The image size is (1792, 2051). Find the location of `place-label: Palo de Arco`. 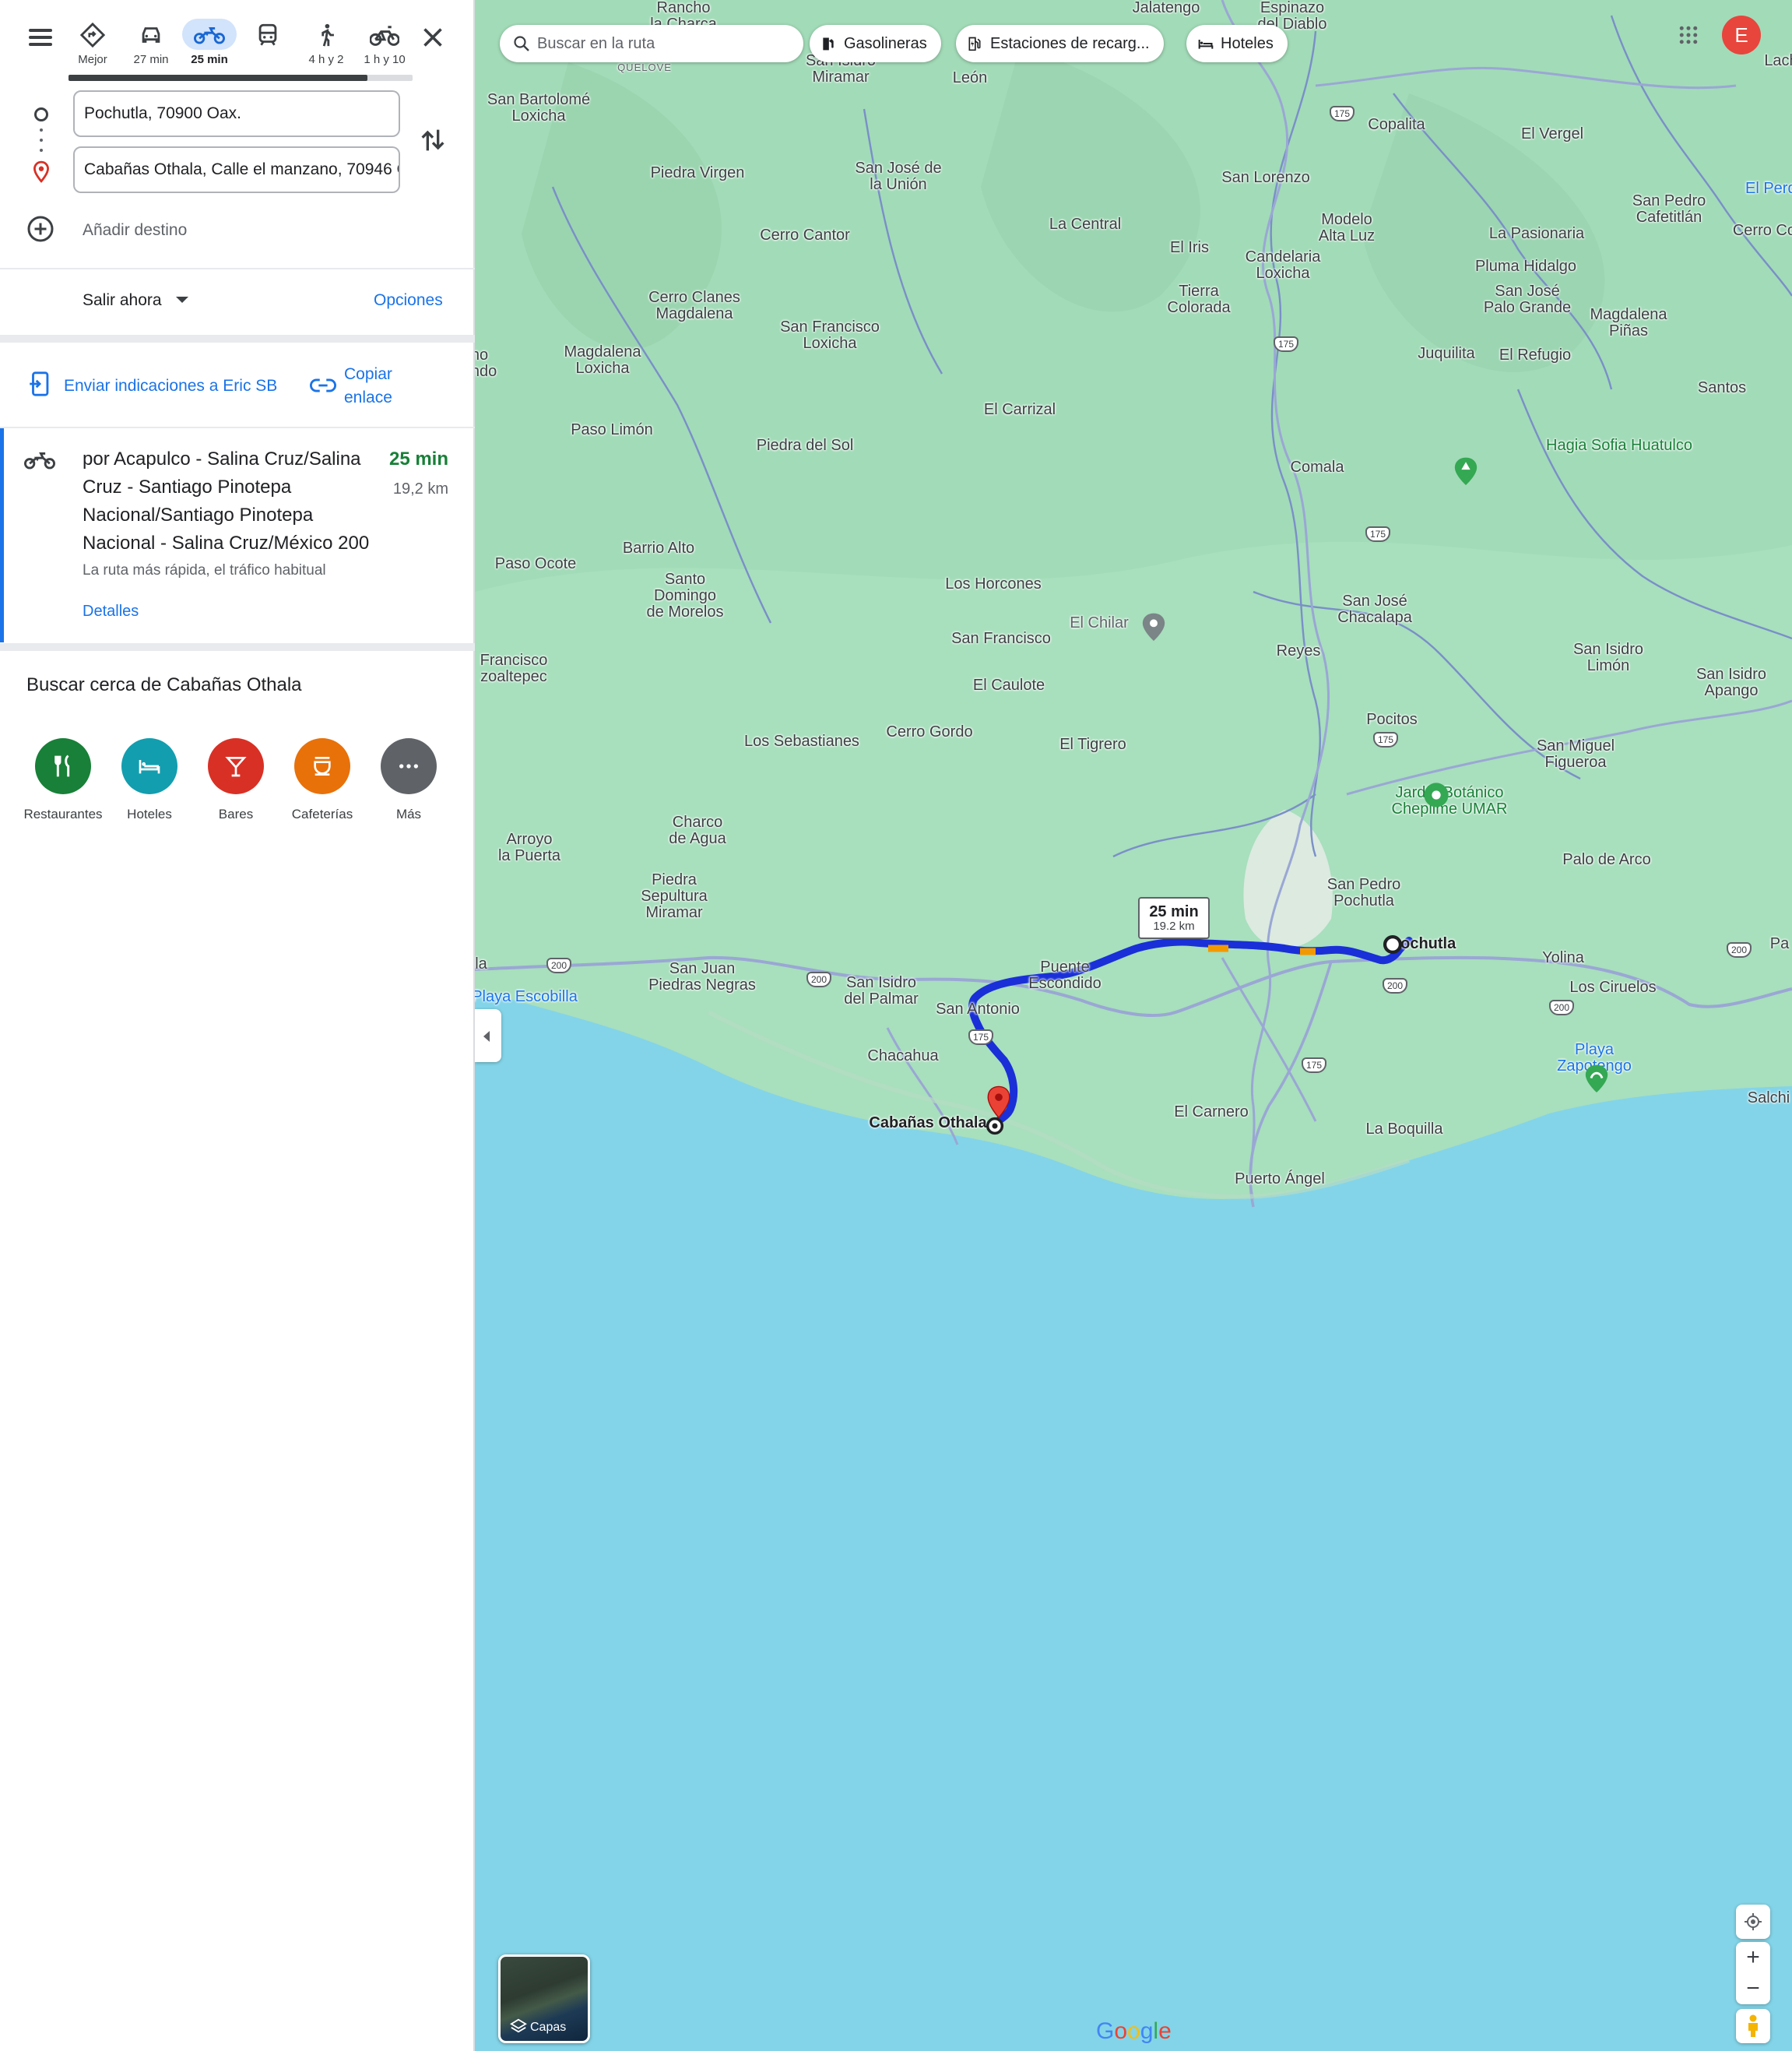

place-label: Palo de Arco is located at coordinates (1606, 860).